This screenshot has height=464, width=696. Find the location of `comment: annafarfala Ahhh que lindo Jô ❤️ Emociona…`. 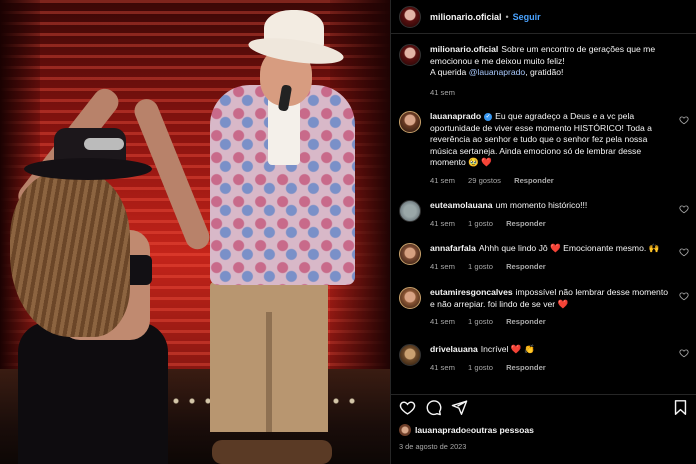

comment: annafarfala Ahhh que lindo Jô ❤️ Emociona… is located at coordinates (543, 257).